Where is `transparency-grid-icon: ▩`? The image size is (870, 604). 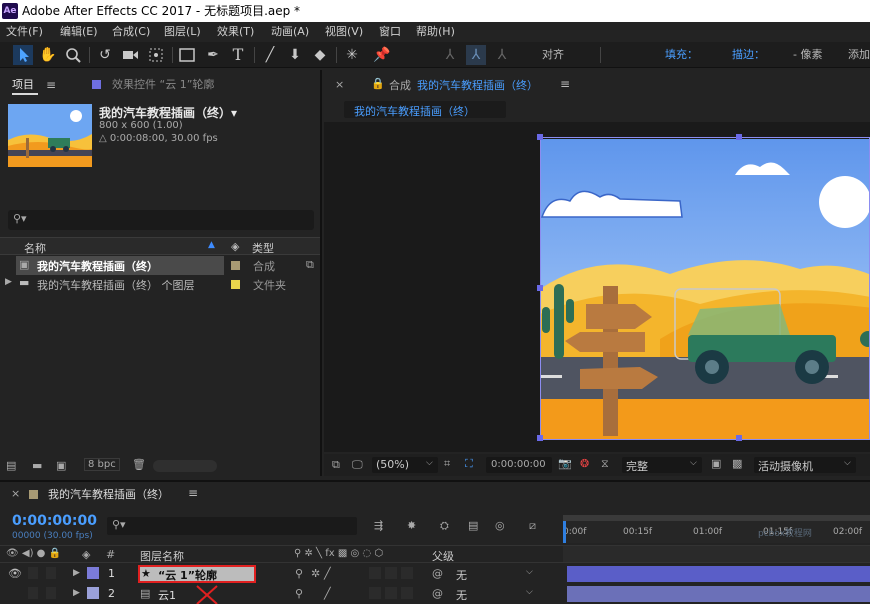 transparency-grid-icon: ▩ is located at coordinates (737, 463).